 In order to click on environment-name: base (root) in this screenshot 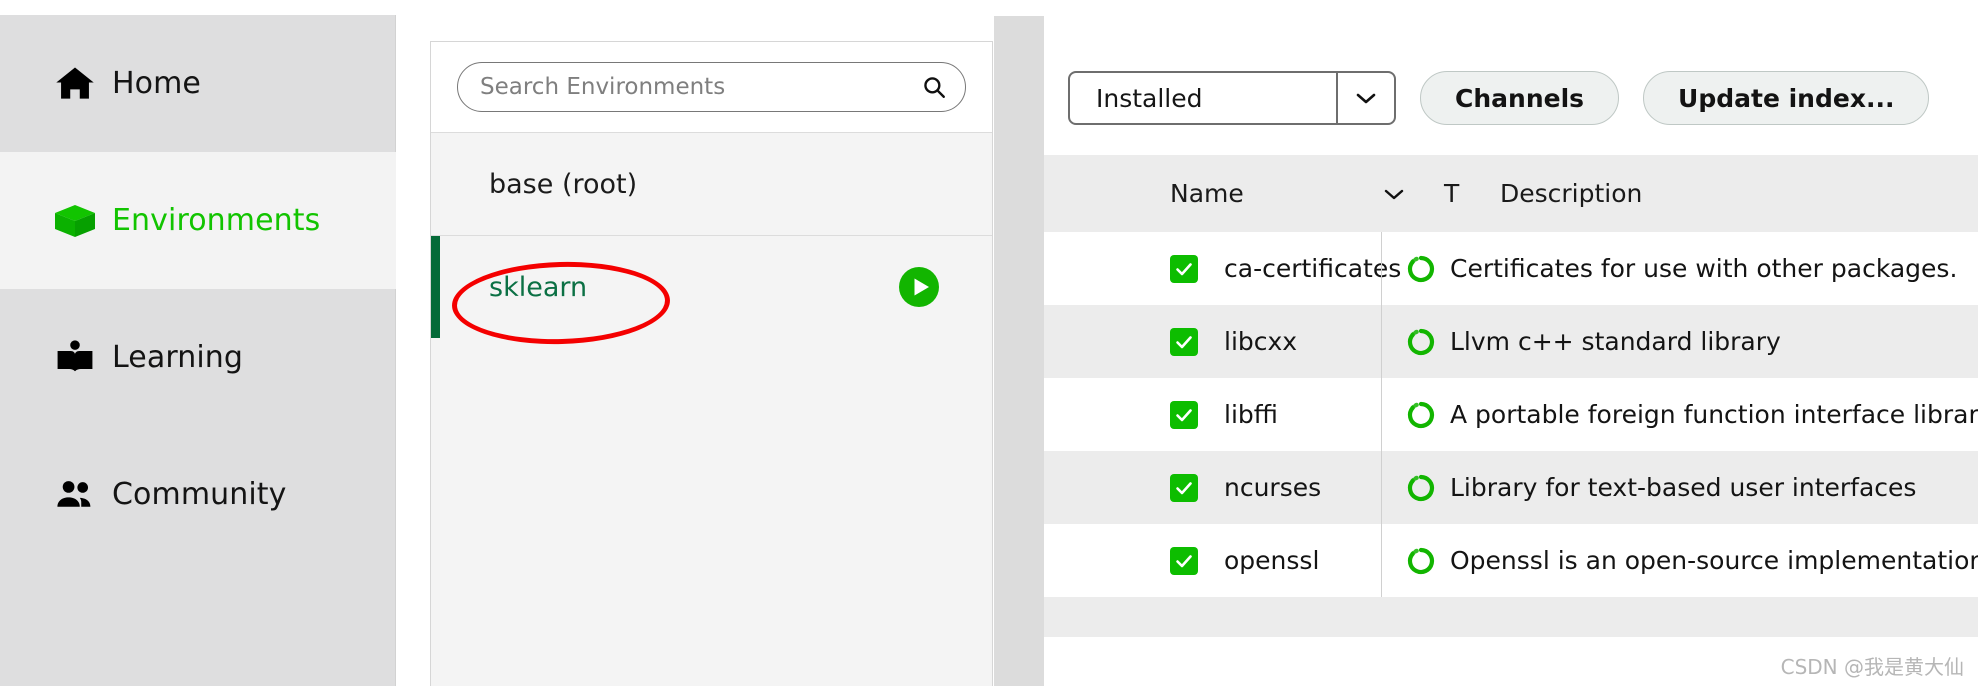, I will do `click(563, 184)`.